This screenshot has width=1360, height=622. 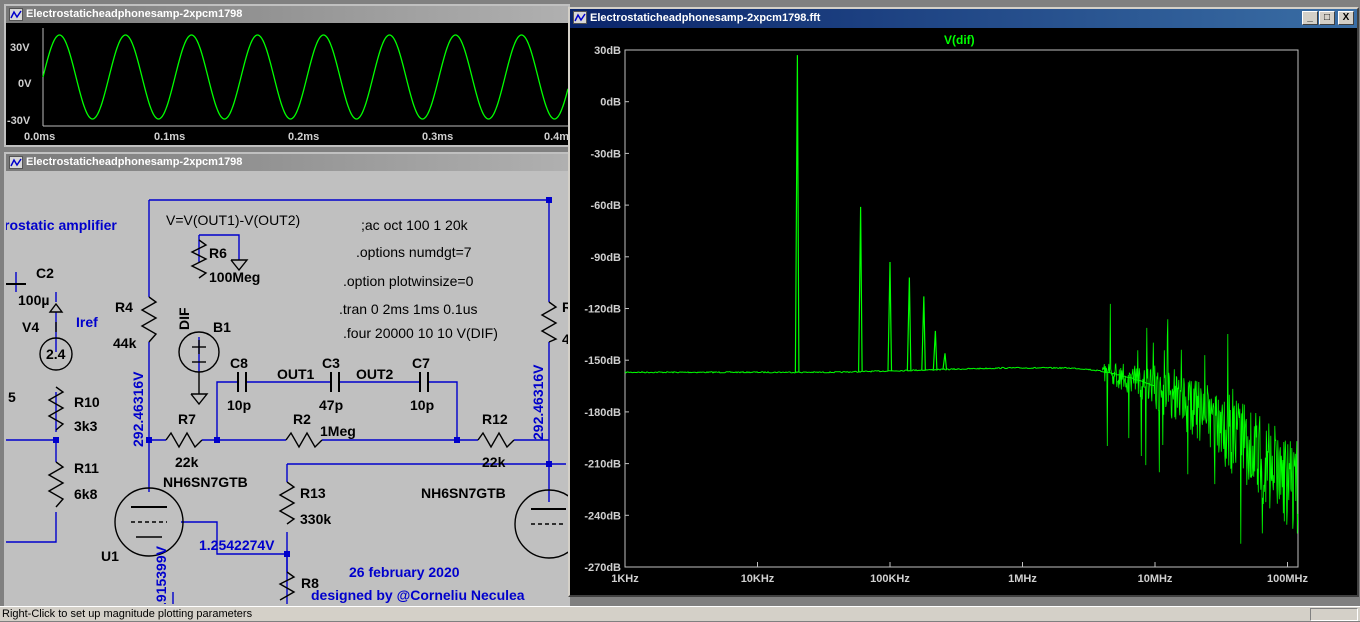 I want to click on x-tick-label: 1MHz, so click(x=1022, y=579).